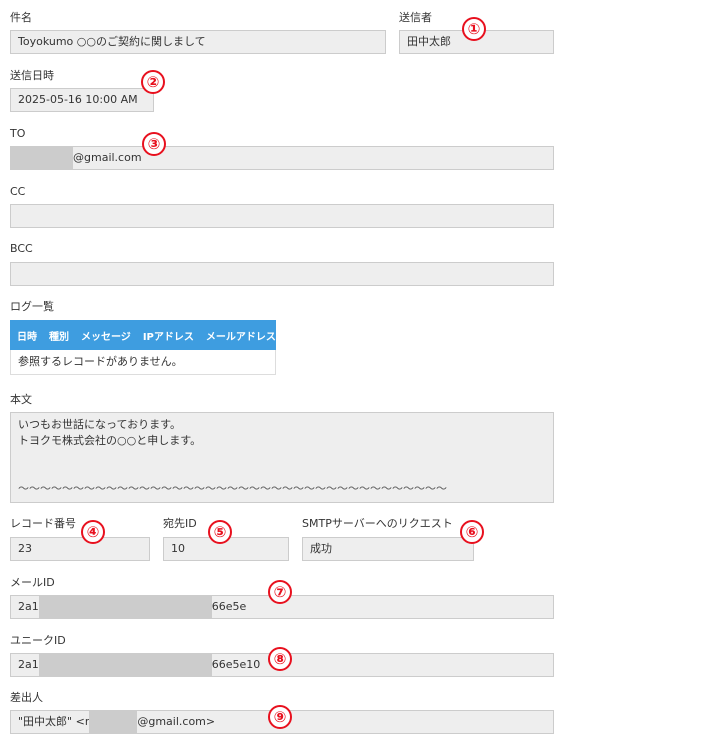 The image size is (725, 750). I want to click on smtp-request-label: SMTPサーバーへのリクエスト, so click(377, 523).